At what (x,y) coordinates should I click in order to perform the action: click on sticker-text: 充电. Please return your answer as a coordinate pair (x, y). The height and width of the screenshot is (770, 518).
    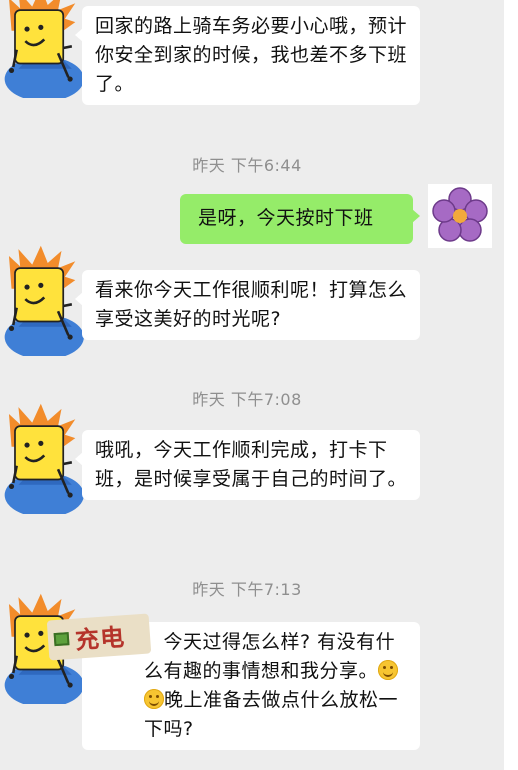
    Looking at the image, I should click on (100, 639).